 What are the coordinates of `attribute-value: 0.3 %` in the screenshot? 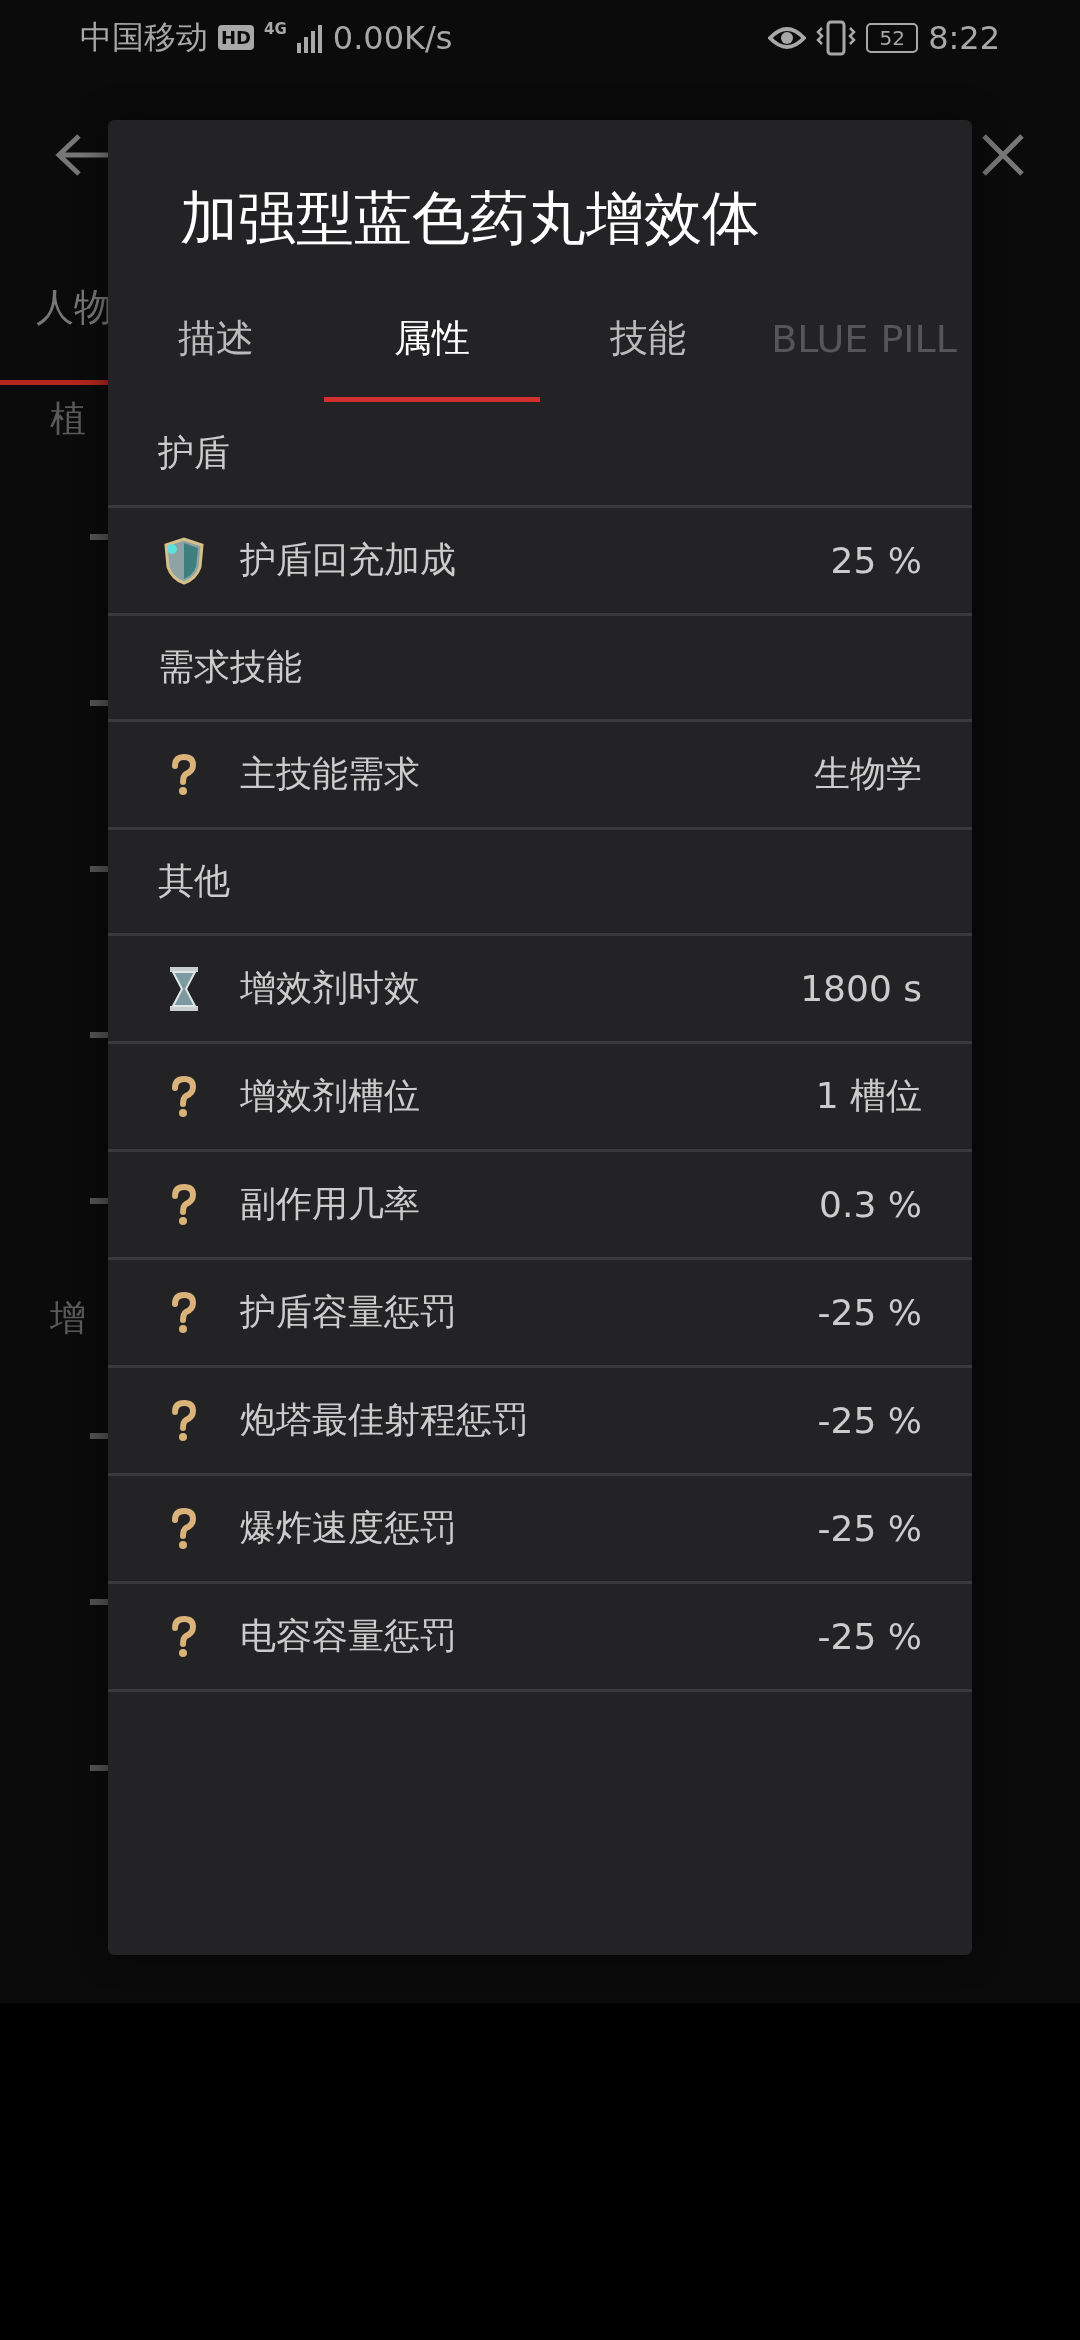 It's located at (870, 1204).